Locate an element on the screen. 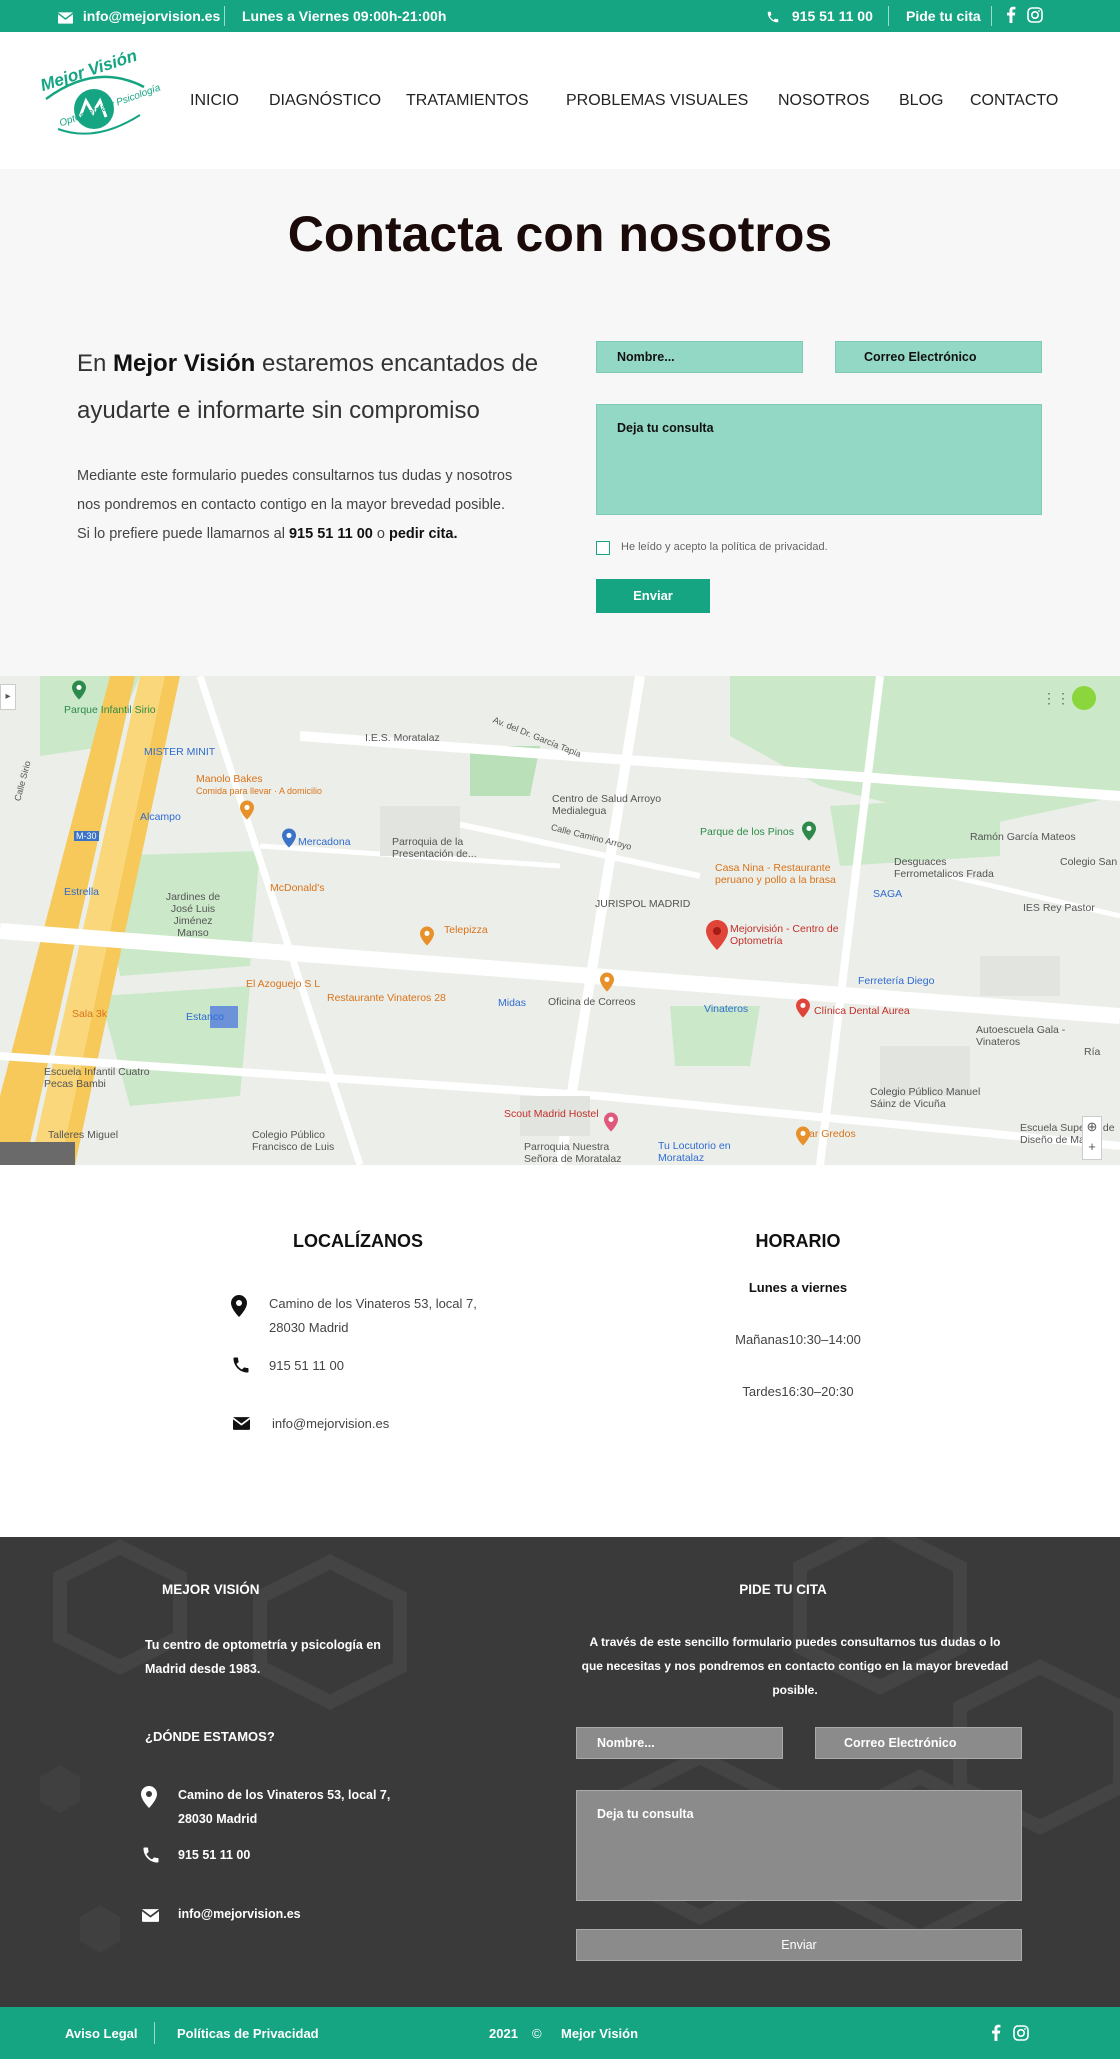 Image resolution: width=1120 pixels, height=2059 pixels. copyright-symbol: © is located at coordinates (537, 2033).